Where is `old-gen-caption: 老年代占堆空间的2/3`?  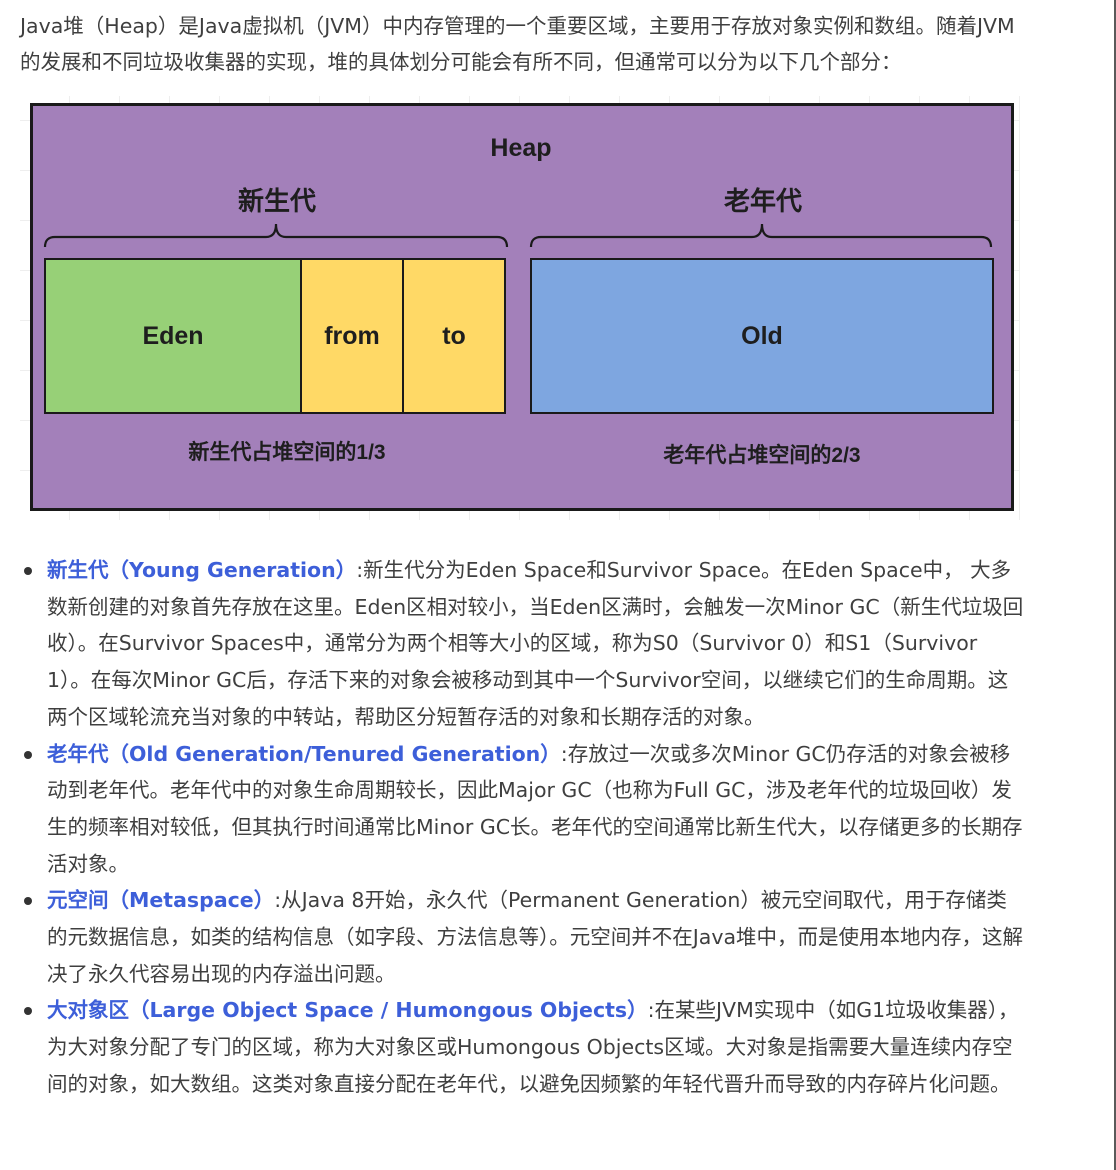
old-gen-caption: 老年代占堆空间的2/3 is located at coordinates (762, 455).